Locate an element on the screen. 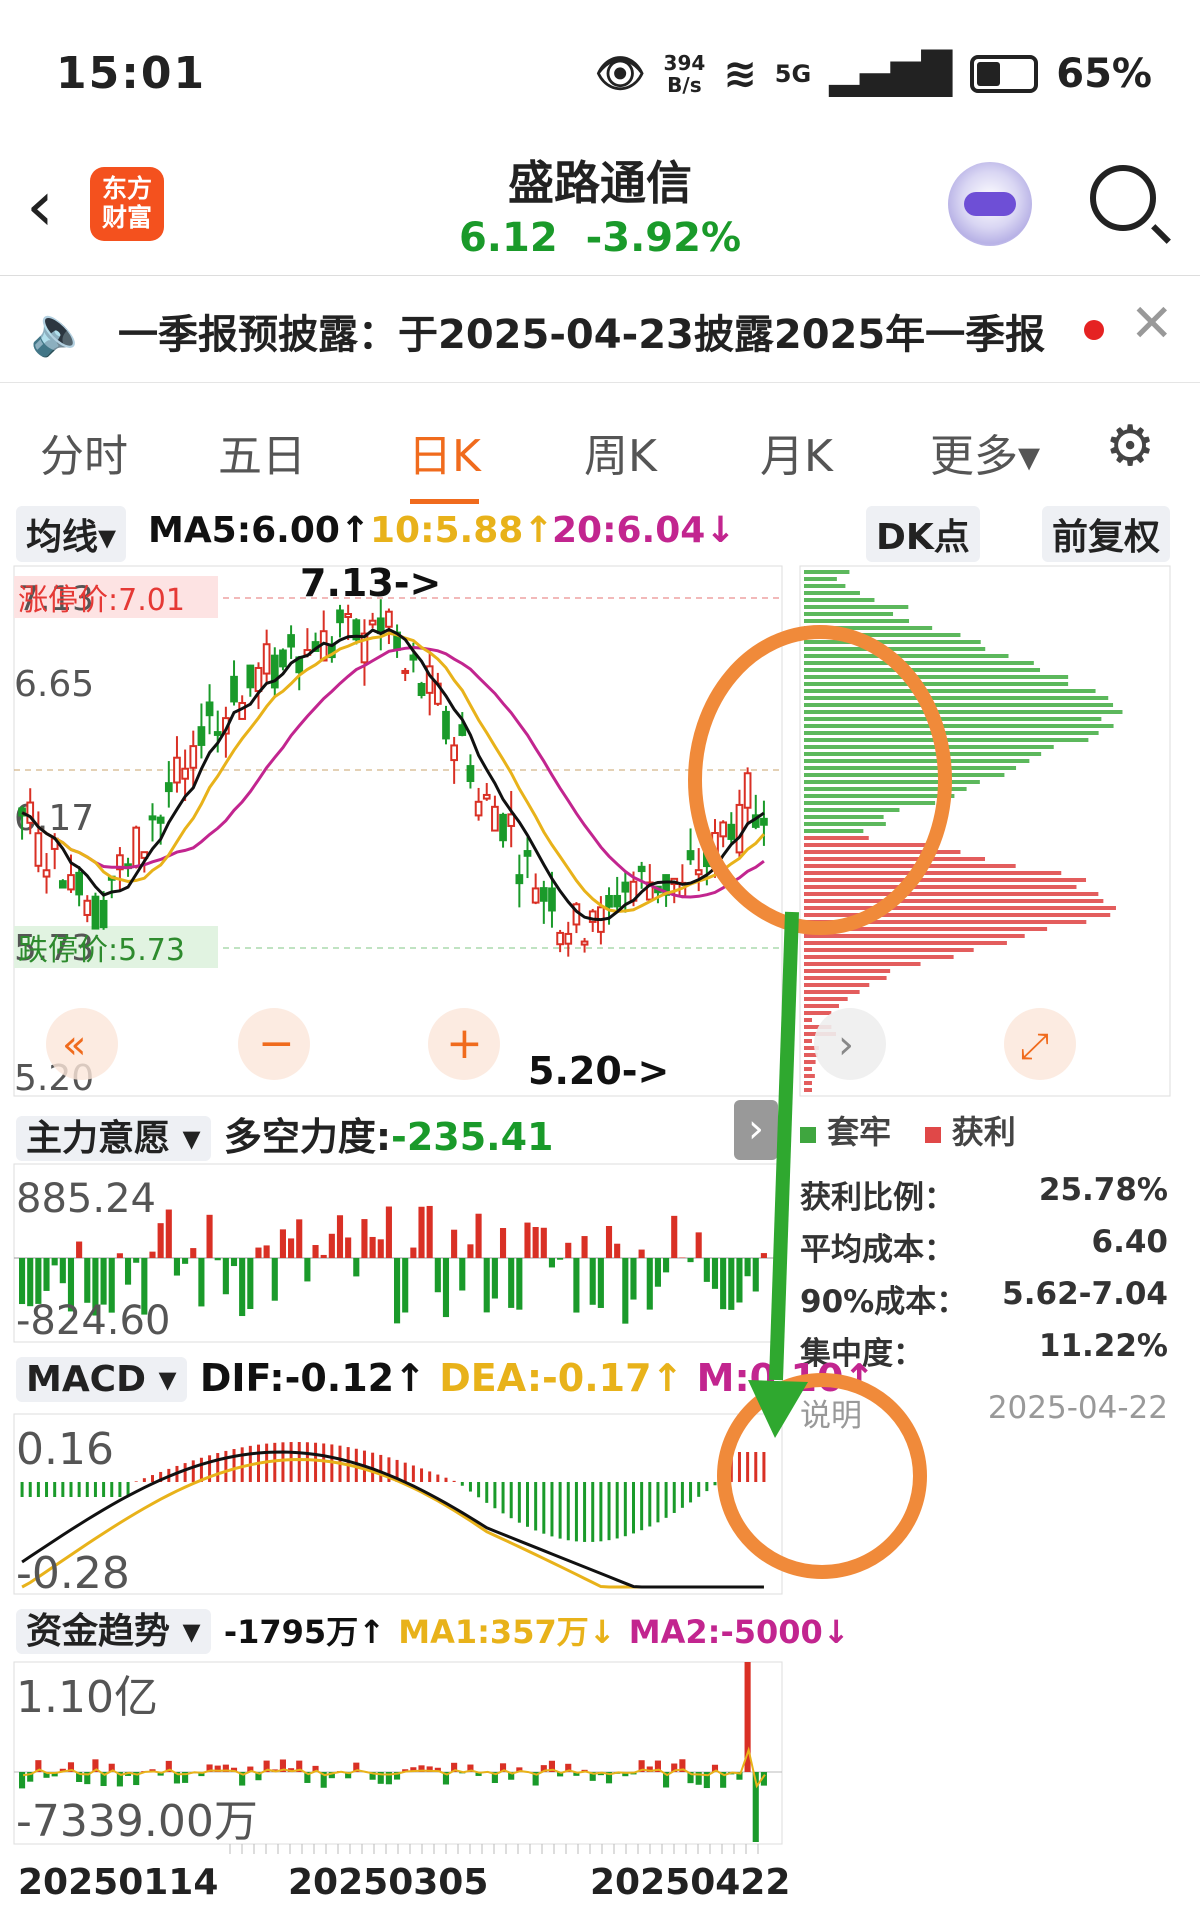 The height and width of the screenshot is (1916, 1200). fullscreen-icon: ⤢ is located at coordinates (1040, 1044).